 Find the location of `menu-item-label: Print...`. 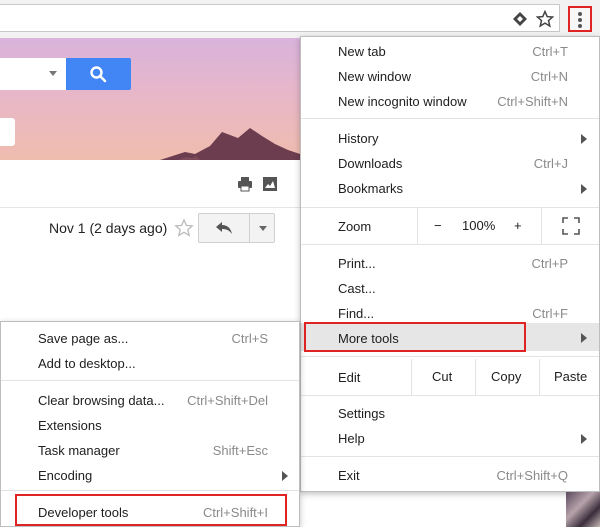

menu-item-label: Print... is located at coordinates (357, 263).